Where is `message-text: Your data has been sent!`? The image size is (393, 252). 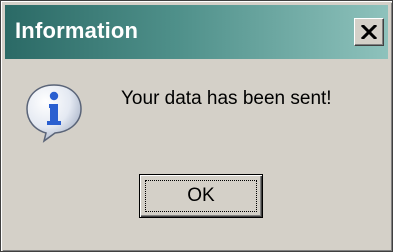 message-text: Your data has been sent! is located at coordinates (226, 98).